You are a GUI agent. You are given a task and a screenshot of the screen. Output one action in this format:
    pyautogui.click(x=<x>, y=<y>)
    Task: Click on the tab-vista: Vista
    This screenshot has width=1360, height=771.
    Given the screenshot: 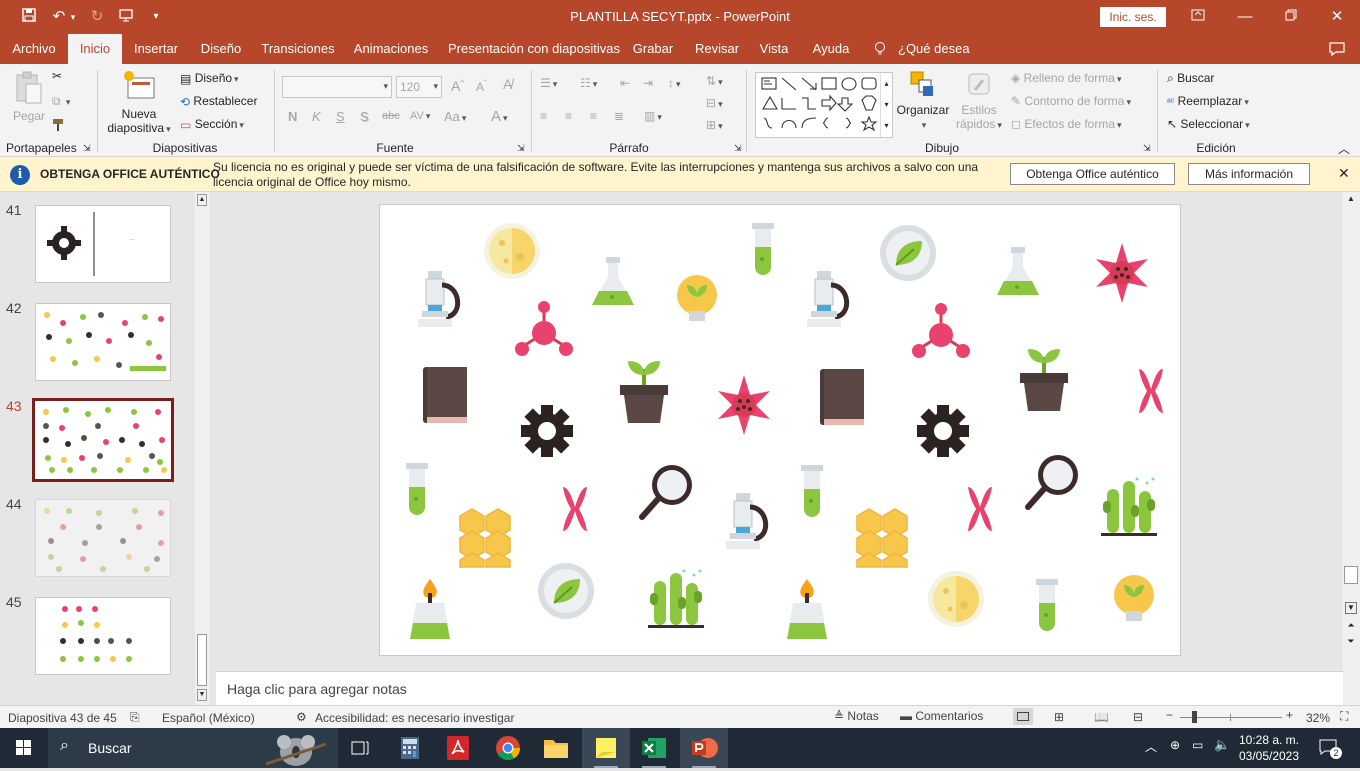 What is the action you would take?
    pyautogui.click(x=774, y=49)
    